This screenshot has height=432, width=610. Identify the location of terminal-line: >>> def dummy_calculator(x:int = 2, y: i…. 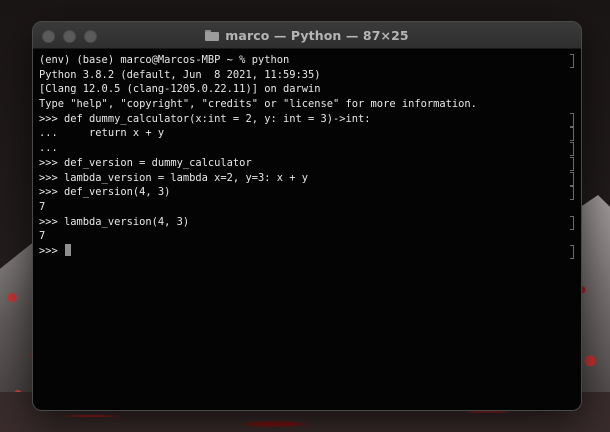
(306, 119).